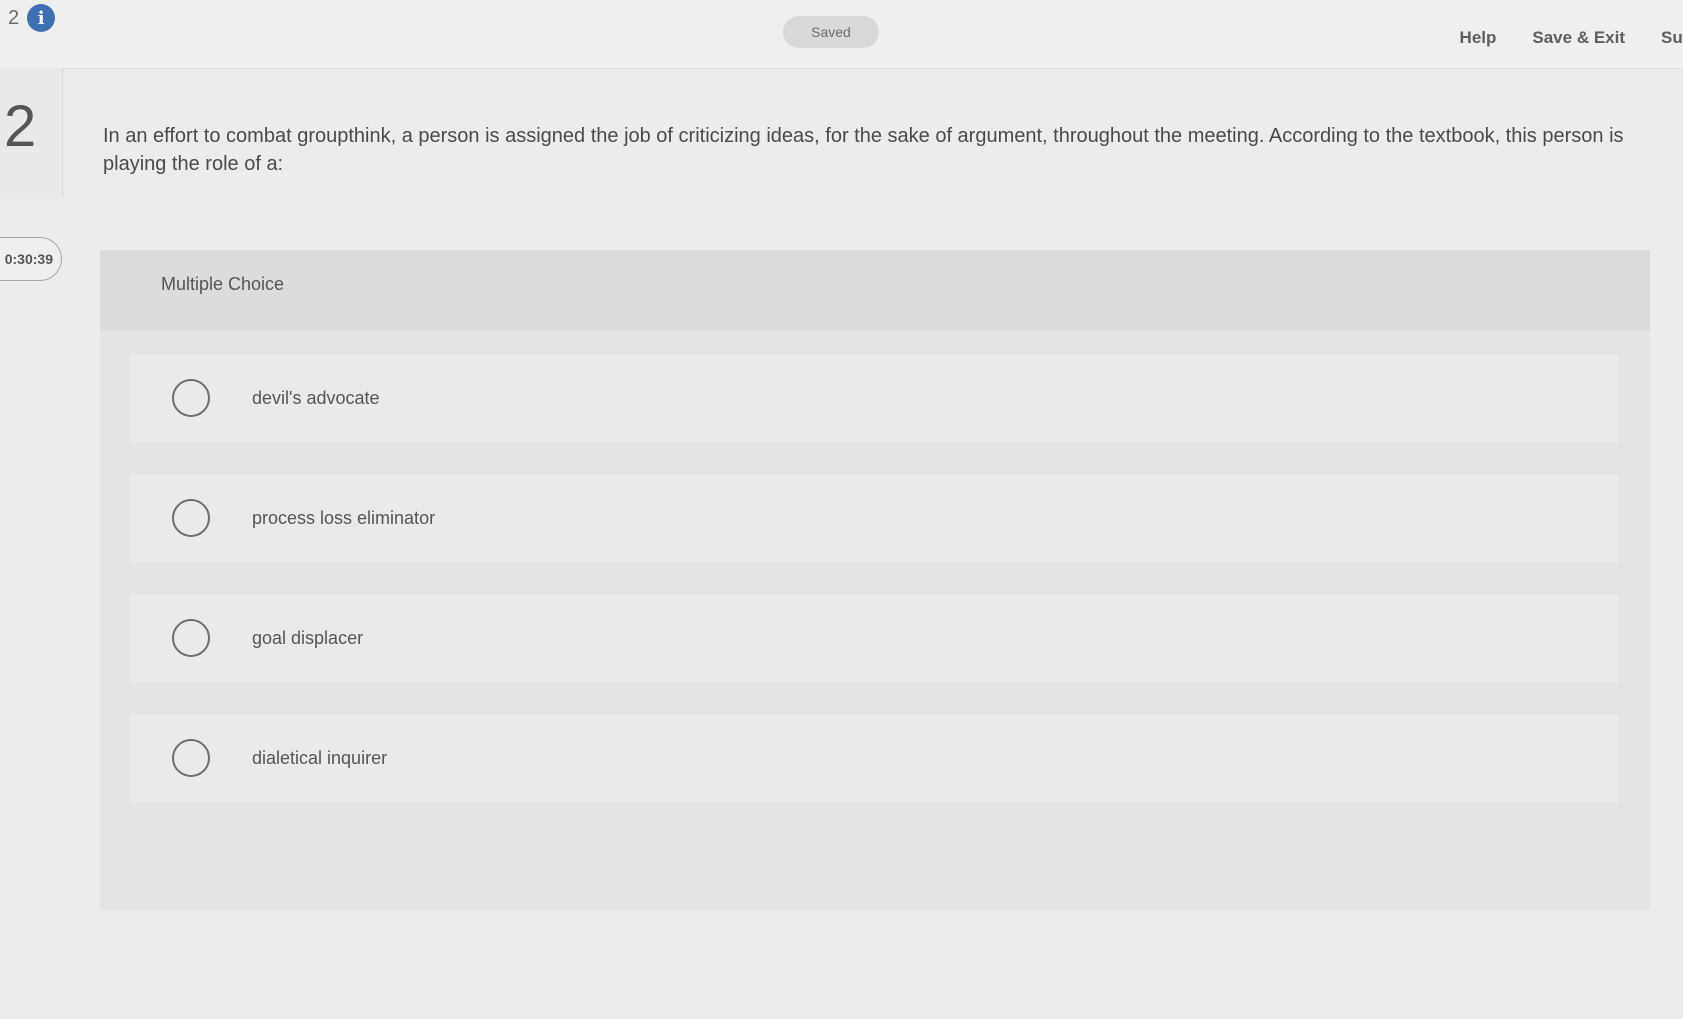 The width and height of the screenshot is (1683, 1019). What do you see at coordinates (831, 32) in the screenshot?
I see `saved-status-badge: Saved` at bounding box center [831, 32].